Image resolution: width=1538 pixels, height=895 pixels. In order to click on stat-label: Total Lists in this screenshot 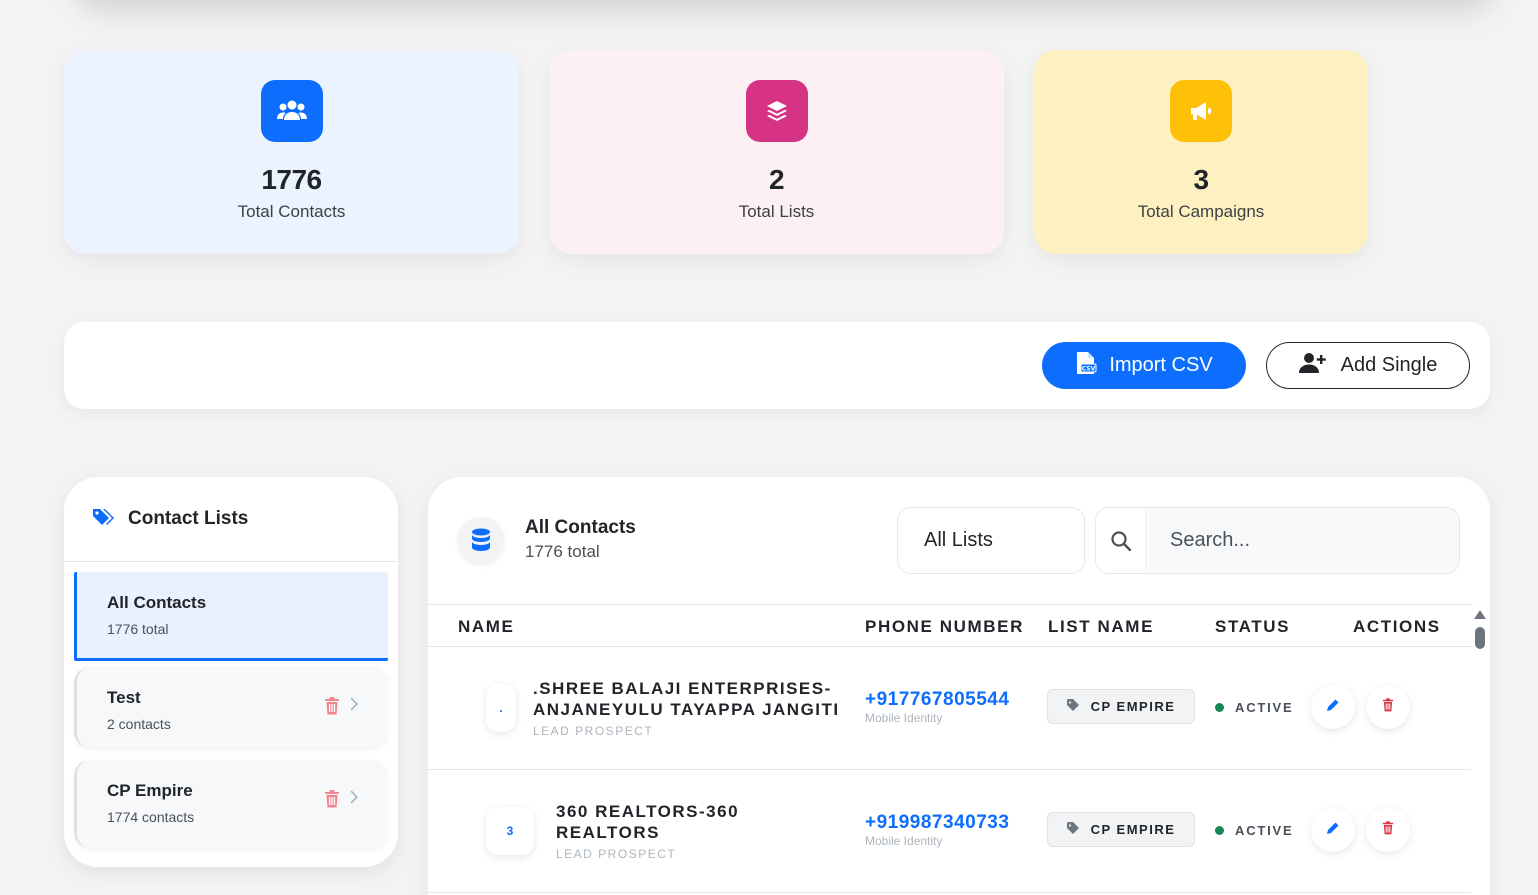, I will do `click(776, 211)`.